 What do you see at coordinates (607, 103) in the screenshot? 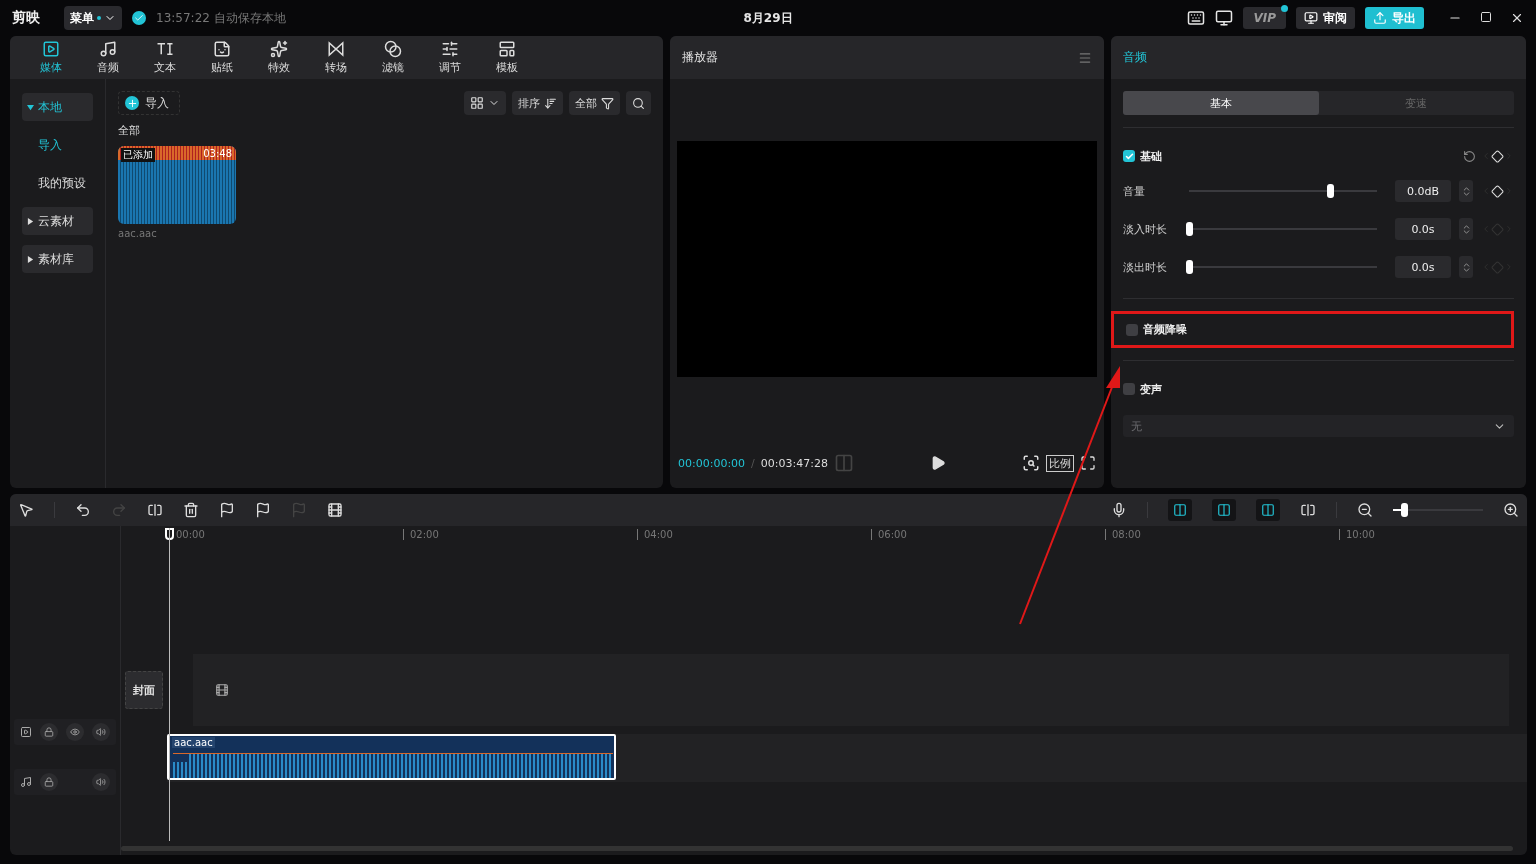
I see `filter-icon` at bounding box center [607, 103].